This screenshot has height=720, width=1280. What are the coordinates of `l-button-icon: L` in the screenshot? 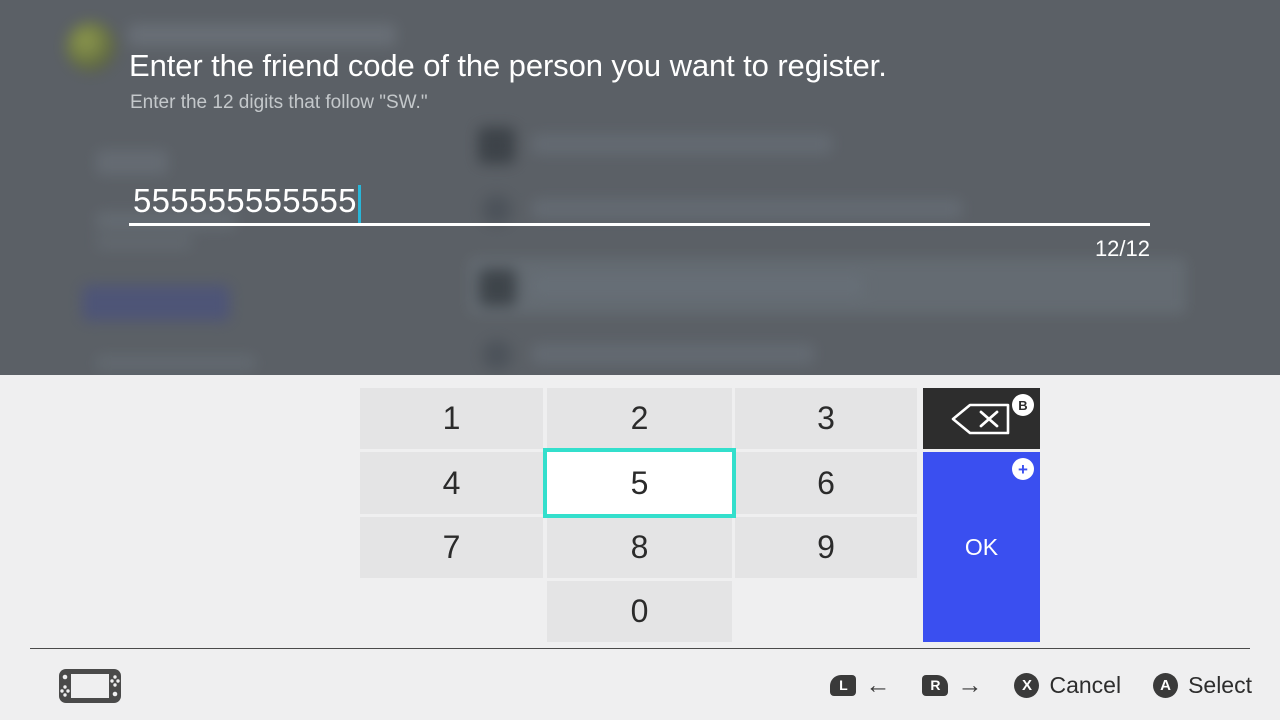 It's located at (843, 685).